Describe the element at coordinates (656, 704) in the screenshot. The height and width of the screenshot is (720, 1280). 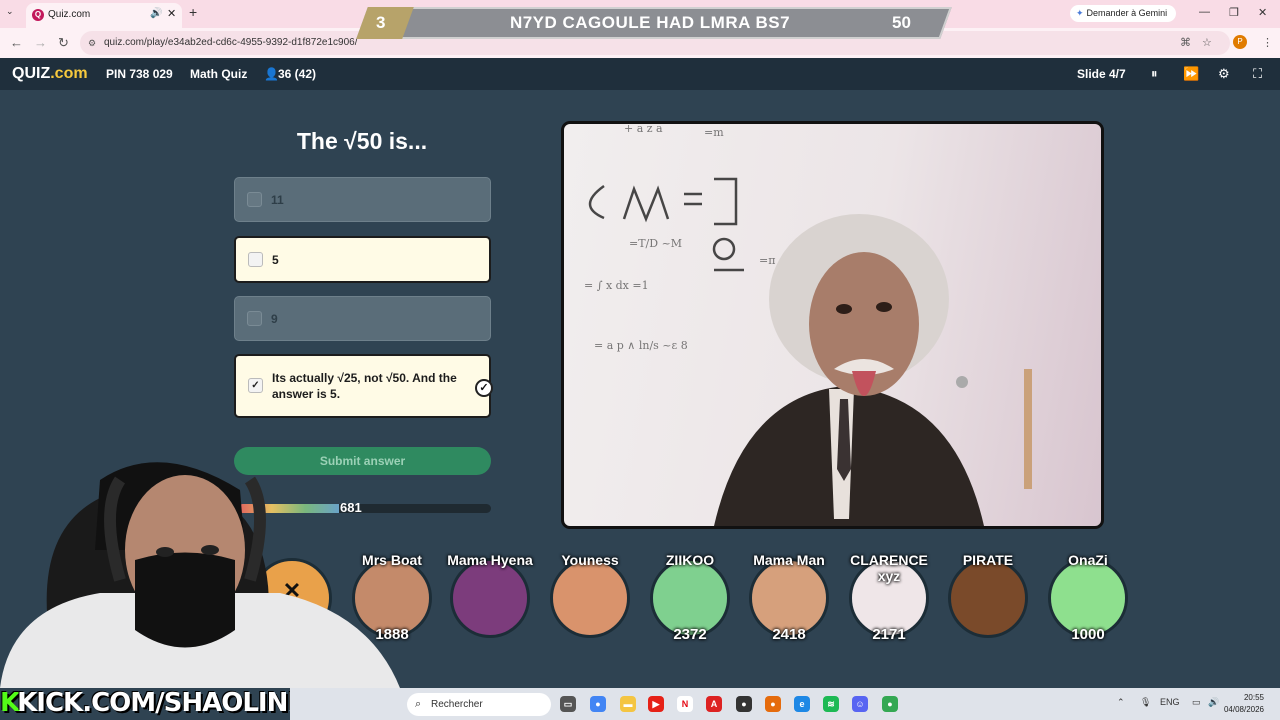
I see `youtube-icon: ▶` at that location.